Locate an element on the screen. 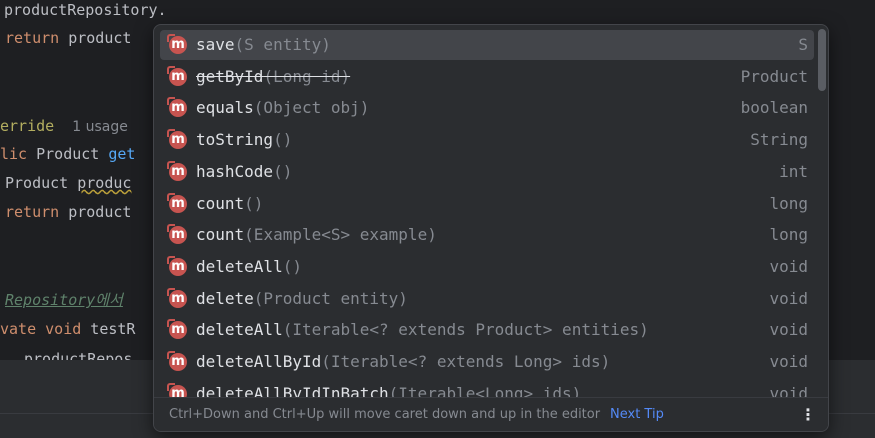 The width and height of the screenshot is (875, 438). method-signature: count(Example<S> example) is located at coordinates (316, 235).